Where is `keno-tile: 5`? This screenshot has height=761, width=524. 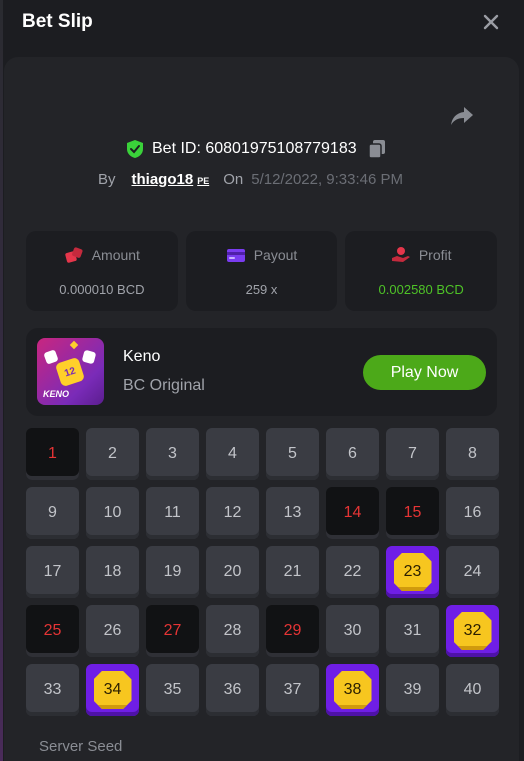
keno-tile: 5 is located at coordinates (292, 454).